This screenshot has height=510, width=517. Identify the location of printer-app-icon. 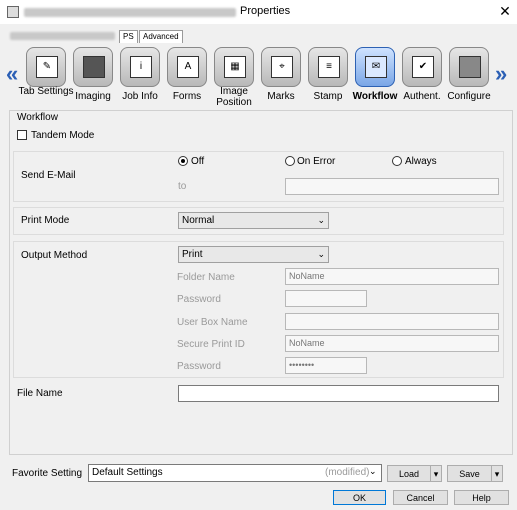
(13, 12).